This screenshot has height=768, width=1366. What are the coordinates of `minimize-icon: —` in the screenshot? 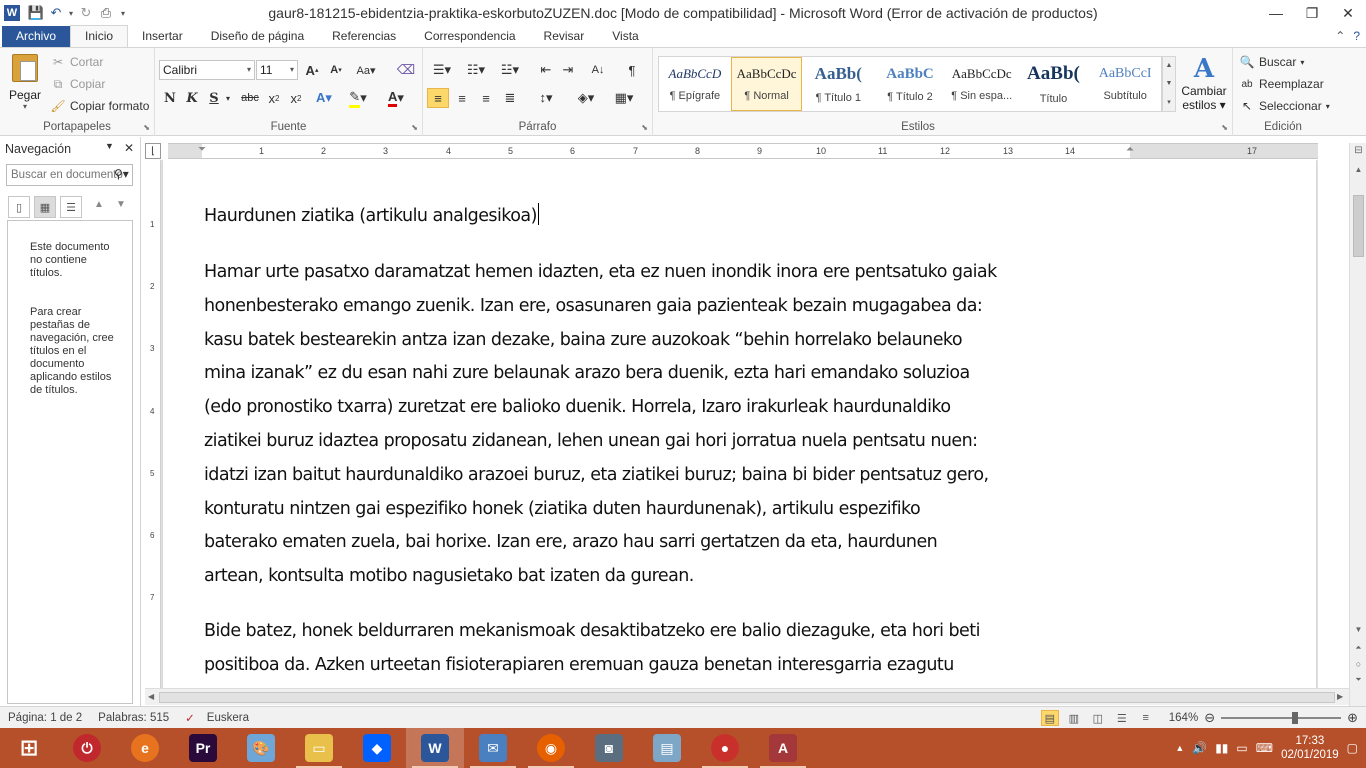 It's located at (1276, 13).